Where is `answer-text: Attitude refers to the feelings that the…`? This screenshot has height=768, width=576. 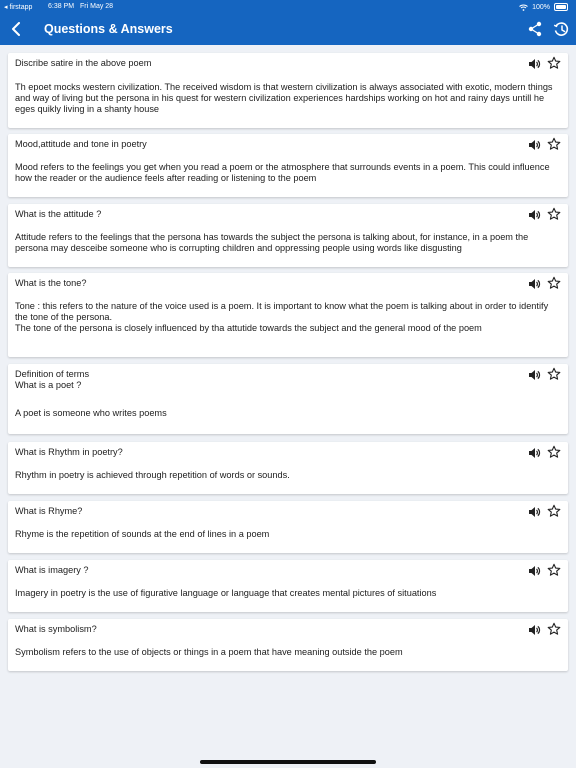
answer-text: Attitude refers to the feelings that the… is located at coordinates (272, 242).